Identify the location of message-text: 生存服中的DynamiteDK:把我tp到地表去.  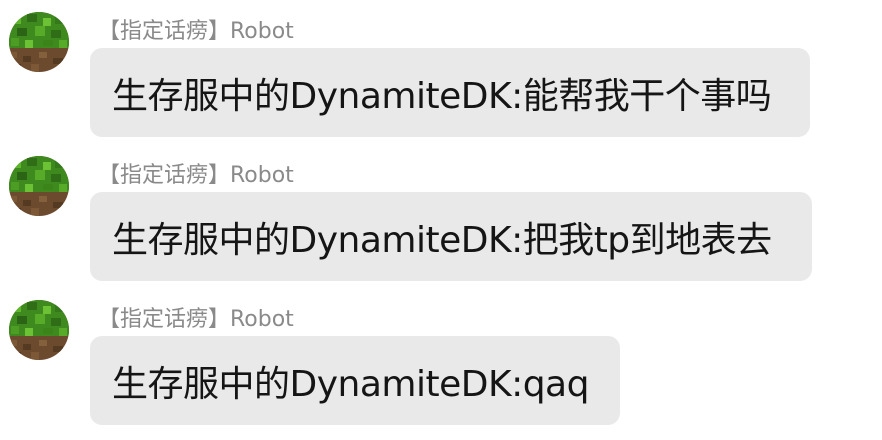
(442, 240).